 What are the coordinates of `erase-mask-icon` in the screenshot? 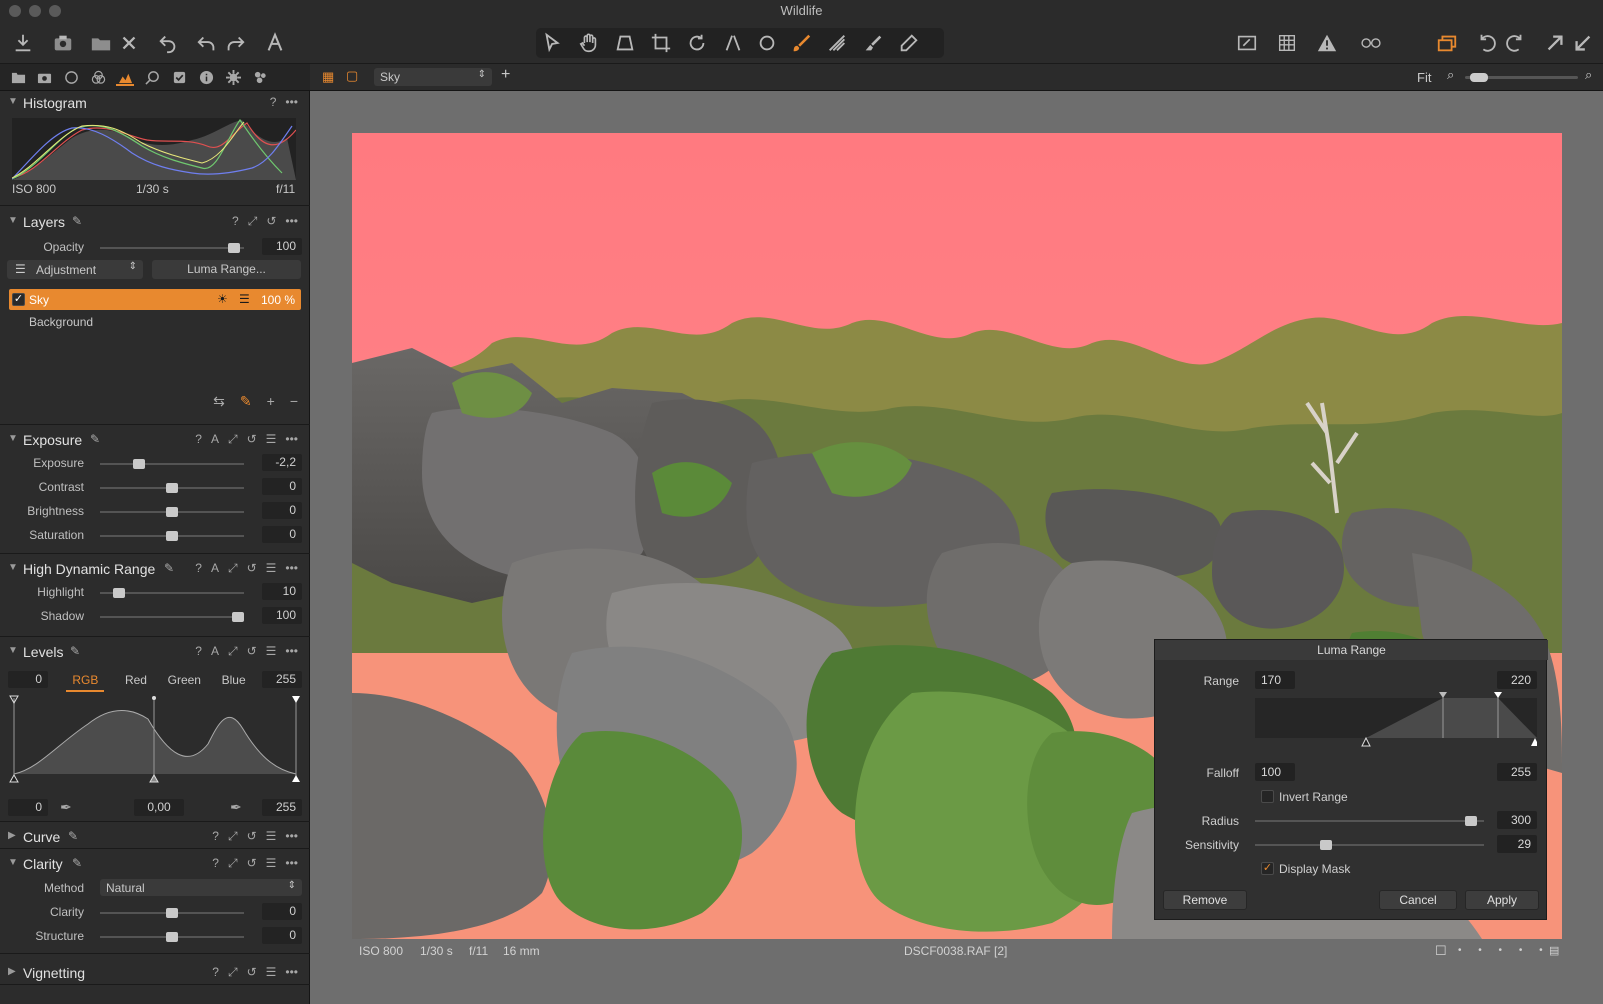 It's located at (873, 43).